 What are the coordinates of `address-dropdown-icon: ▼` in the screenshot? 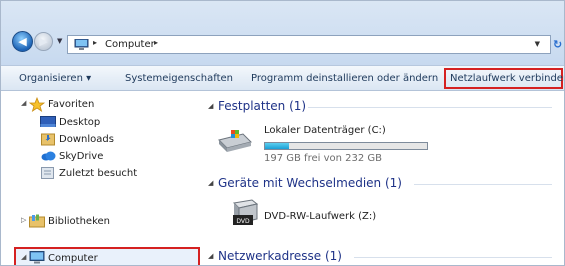 It's located at (537, 44).